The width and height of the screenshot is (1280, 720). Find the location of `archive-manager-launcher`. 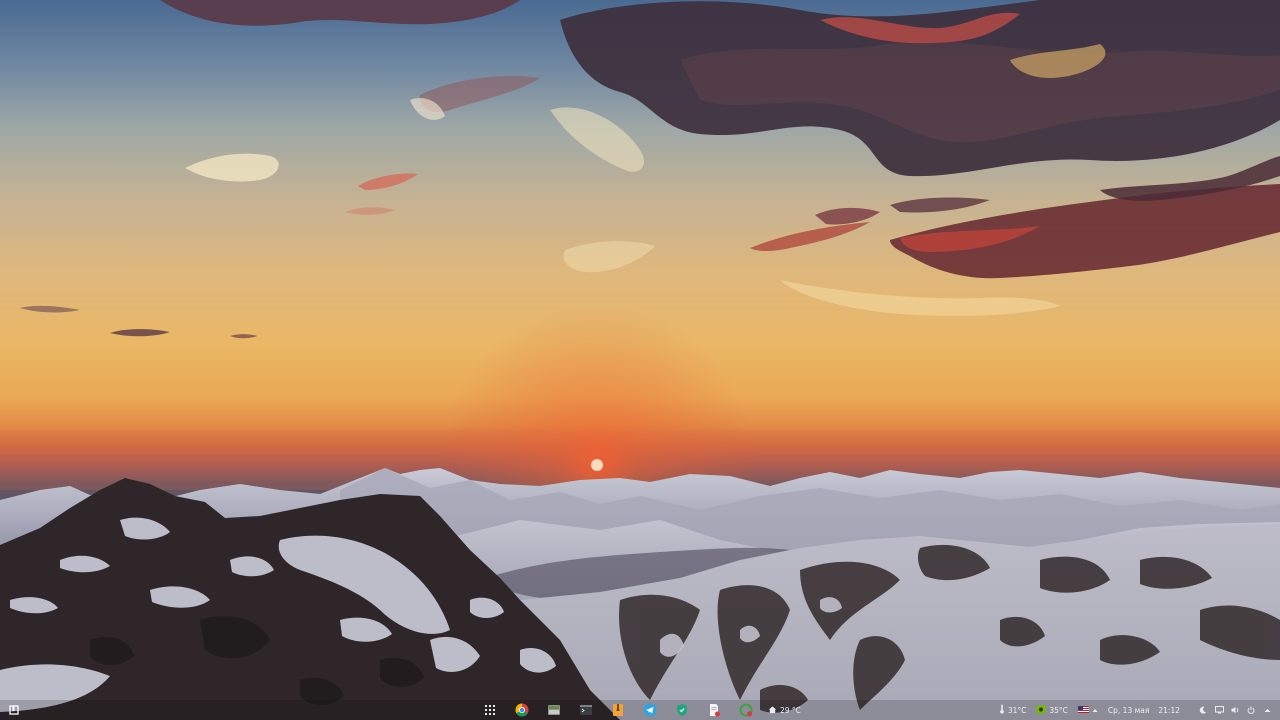

archive-manager-launcher is located at coordinates (618, 710).